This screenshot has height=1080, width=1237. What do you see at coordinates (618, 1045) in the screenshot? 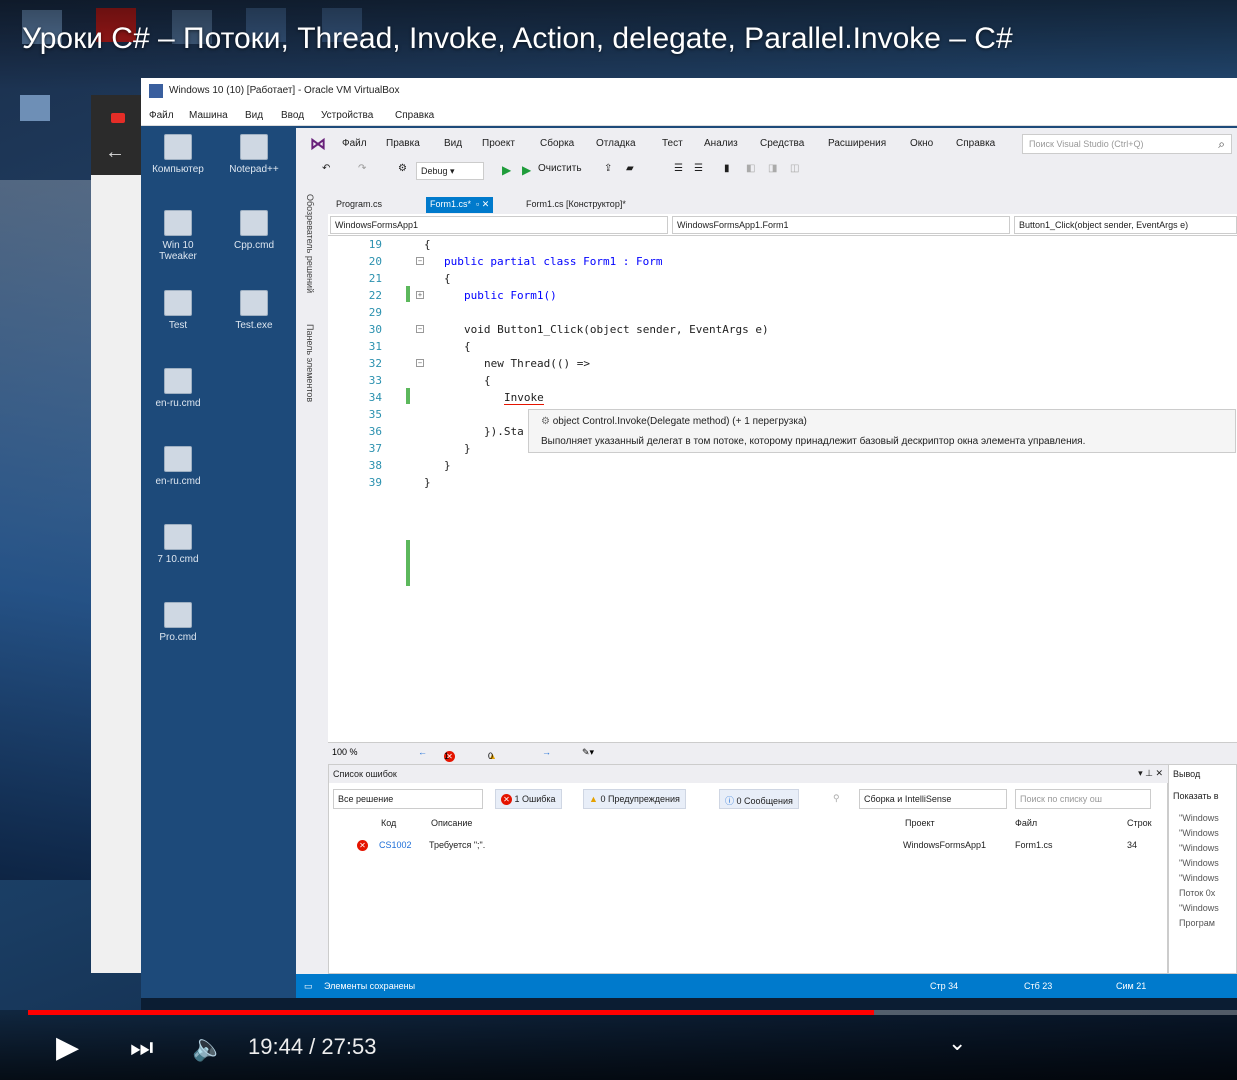
I see `video-controls: ▶ ⏭ 🔈 19:44 / 27:53 ⌄` at bounding box center [618, 1045].